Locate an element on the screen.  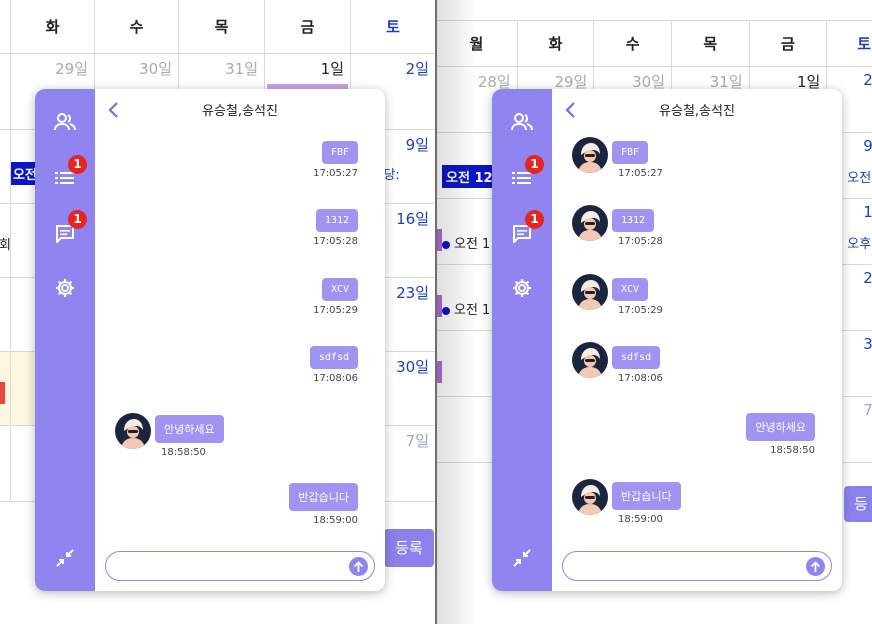
message-received: FBF 17:05:27 is located at coordinates (637, 159).